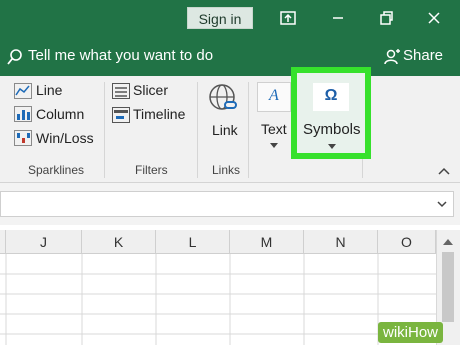 This screenshot has height=345, width=460. I want to click on person-share-icon, so click(392, 57).